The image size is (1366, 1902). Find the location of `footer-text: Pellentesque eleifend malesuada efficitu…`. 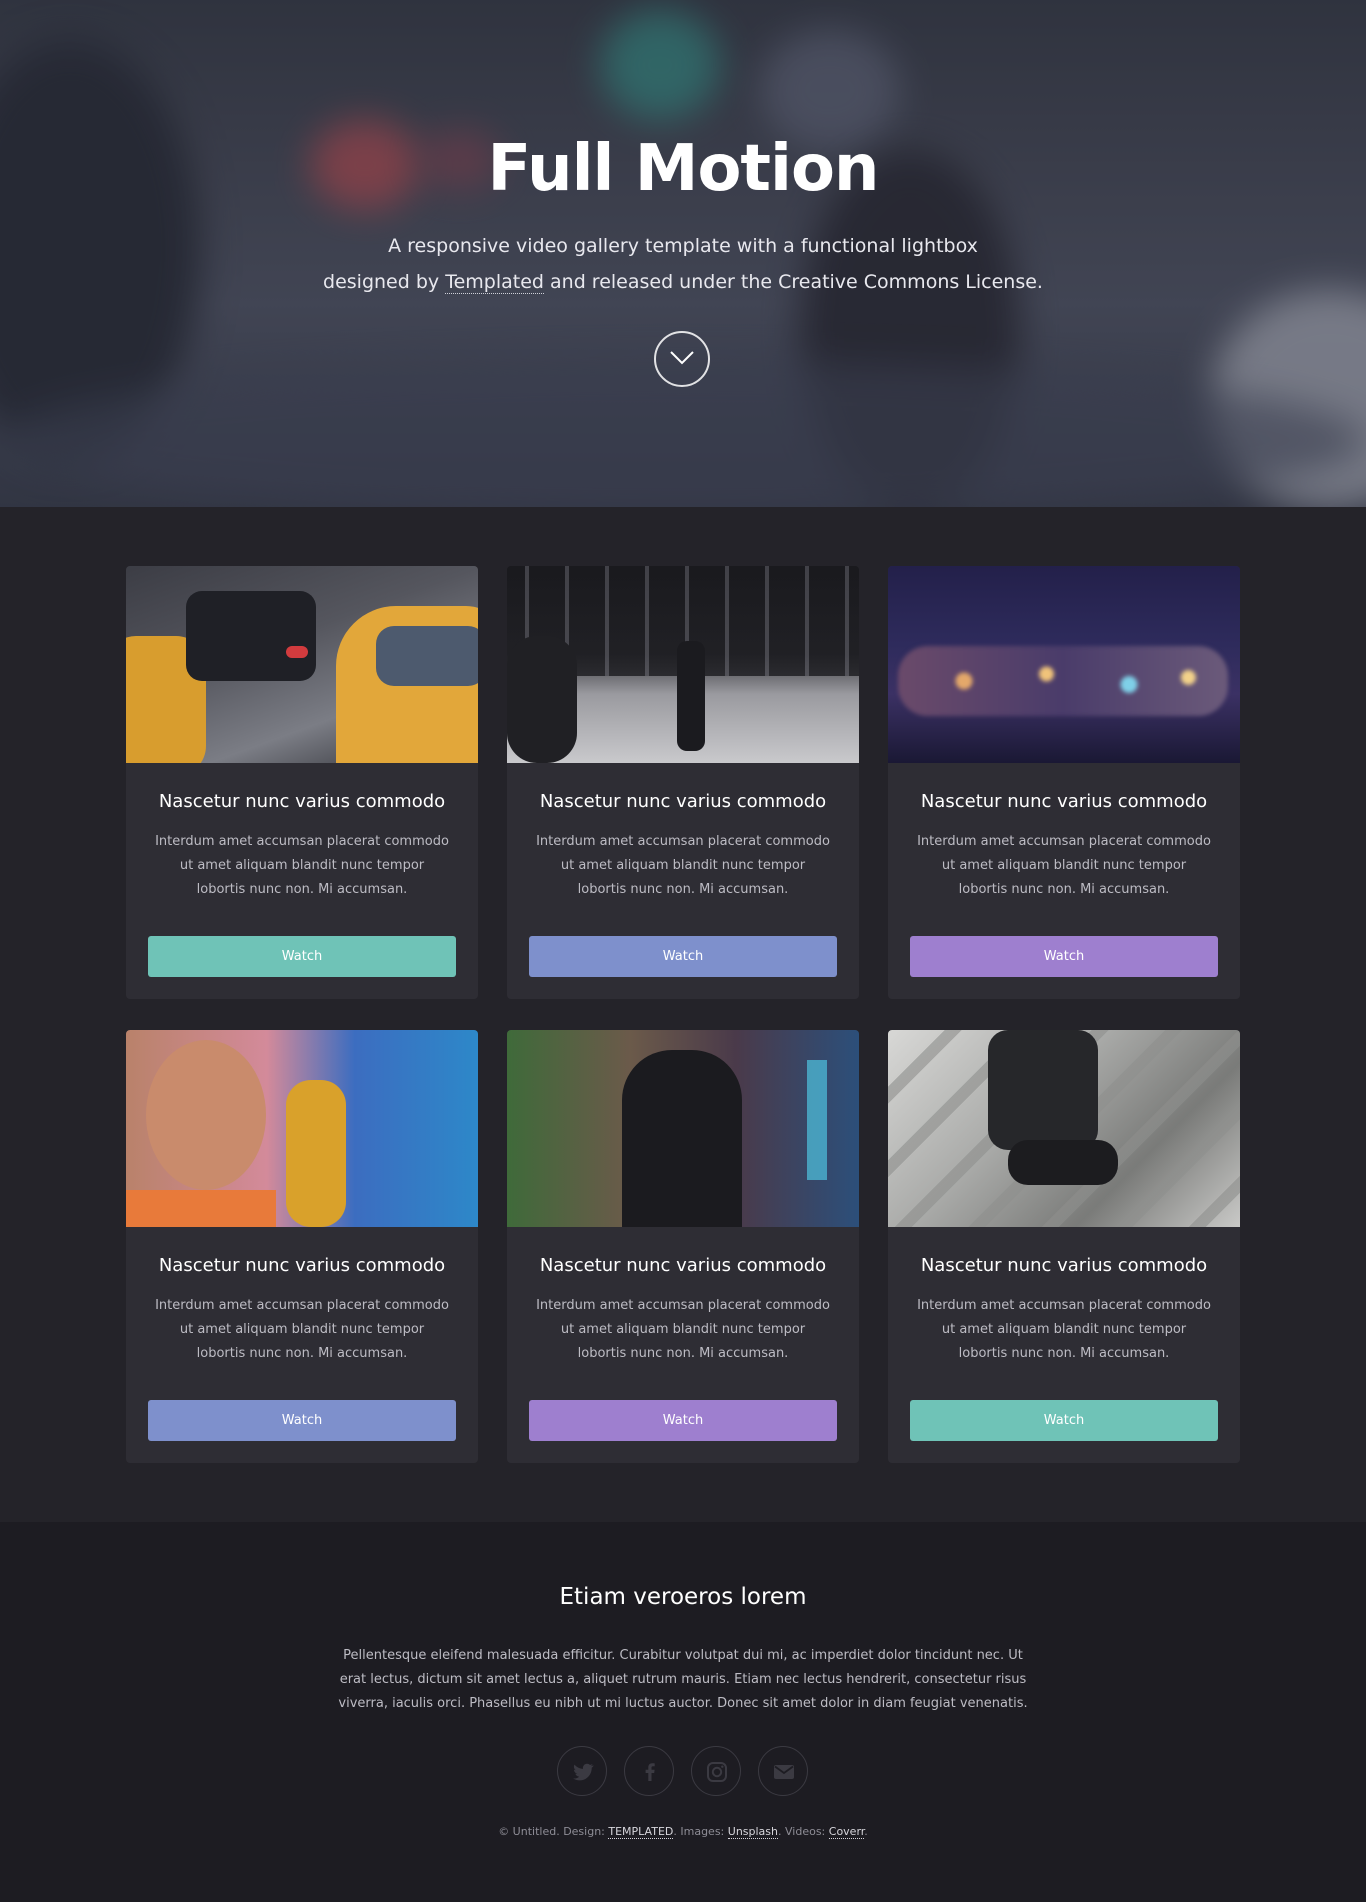

footer-text: Pellentesque eleifend malesuada efficitu… is located at coordinates (683, 1679).